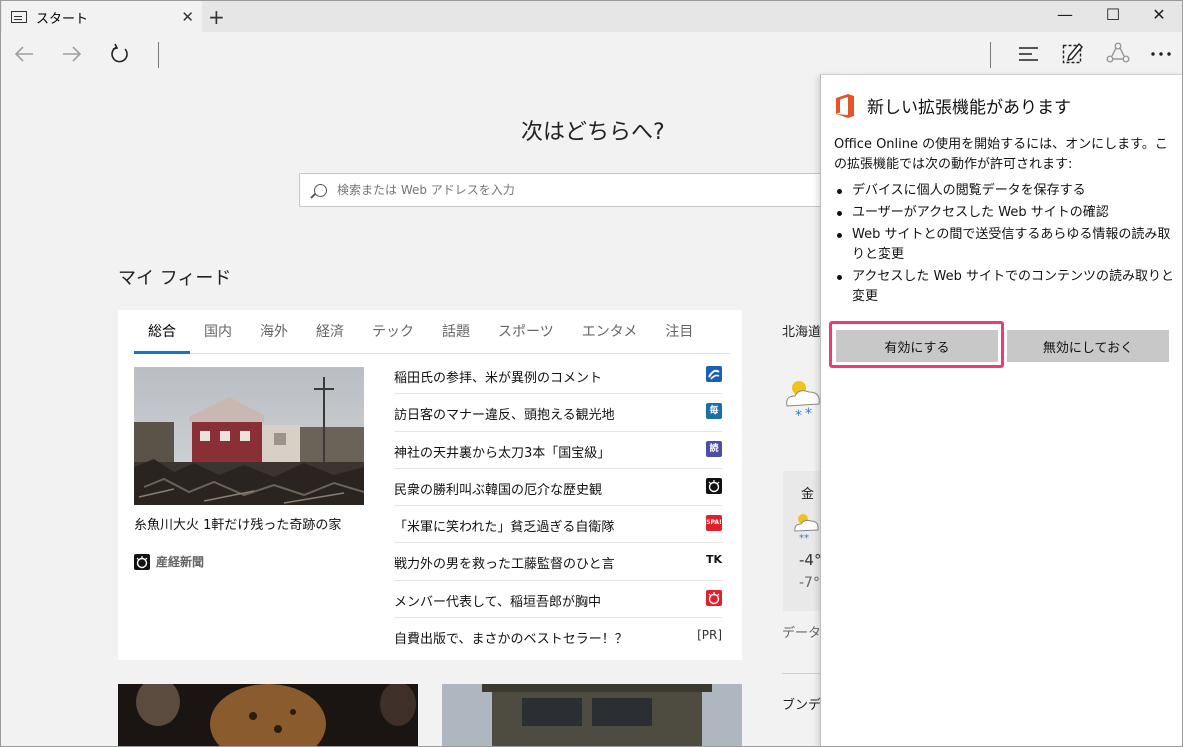  Describe the element at coordinates (1004, 213) in the screenshot. I see `permission-item: ユーザーがアクセスした Web サイトの確認` at that location.